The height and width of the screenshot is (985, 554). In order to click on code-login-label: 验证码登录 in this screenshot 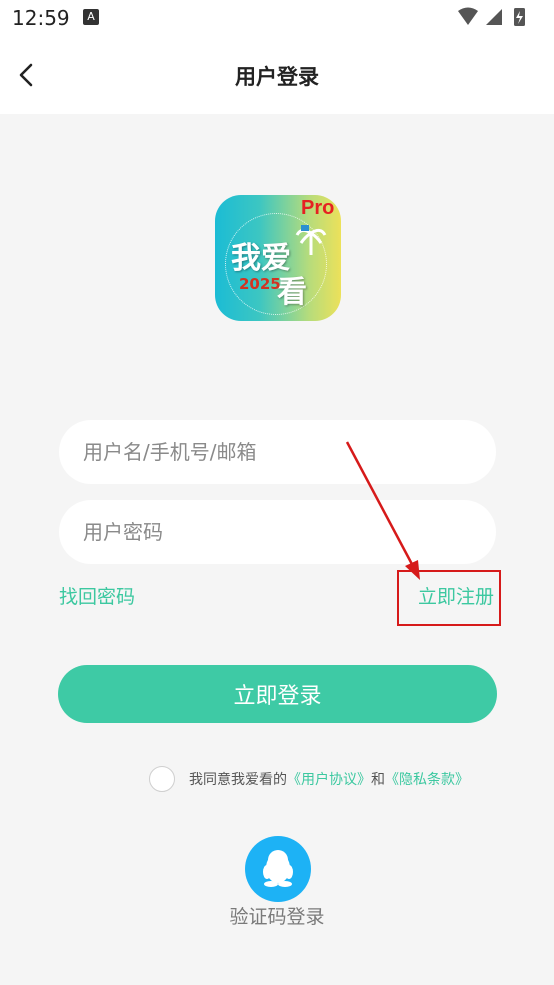, I will do `click(277, 915)`.